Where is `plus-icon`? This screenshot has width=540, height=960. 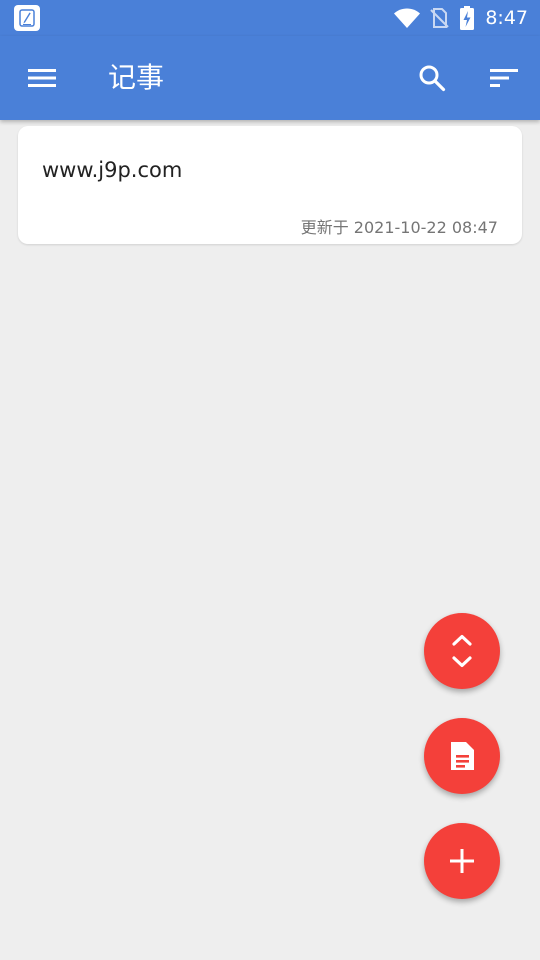 plus-icon is located at coordinates (462, 861).